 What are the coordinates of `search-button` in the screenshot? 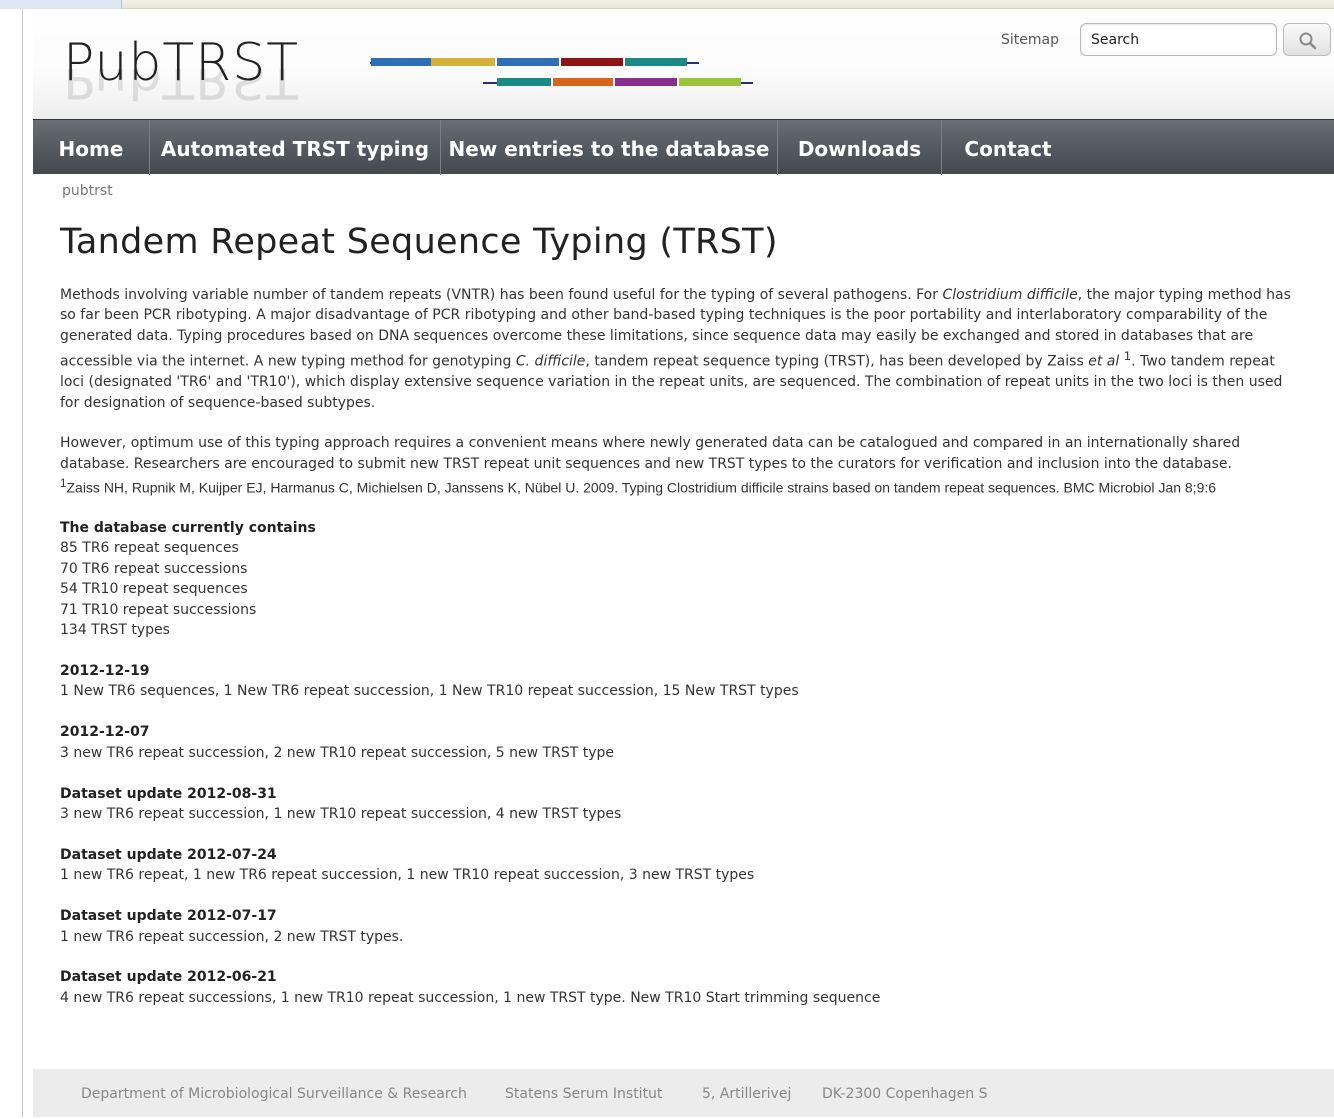 It's located at (1307, 39).